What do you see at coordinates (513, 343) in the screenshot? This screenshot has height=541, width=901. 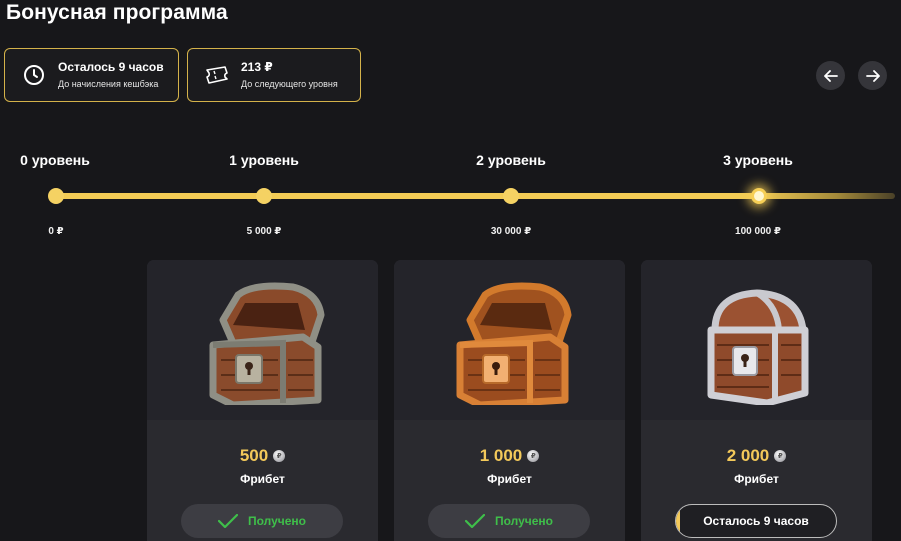 I see `bronze-chest-icon` at bounding box center [513, 343].